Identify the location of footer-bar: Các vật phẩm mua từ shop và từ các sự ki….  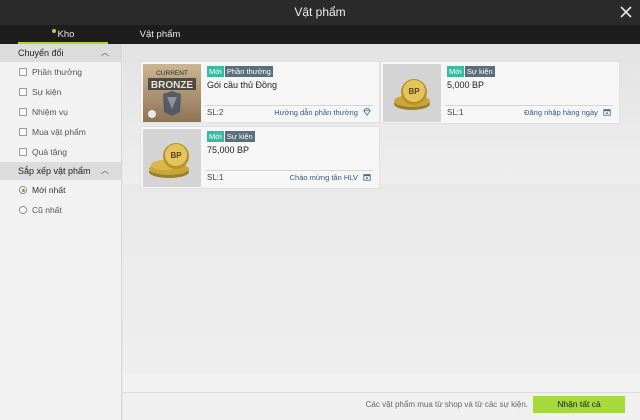
(381, 406).